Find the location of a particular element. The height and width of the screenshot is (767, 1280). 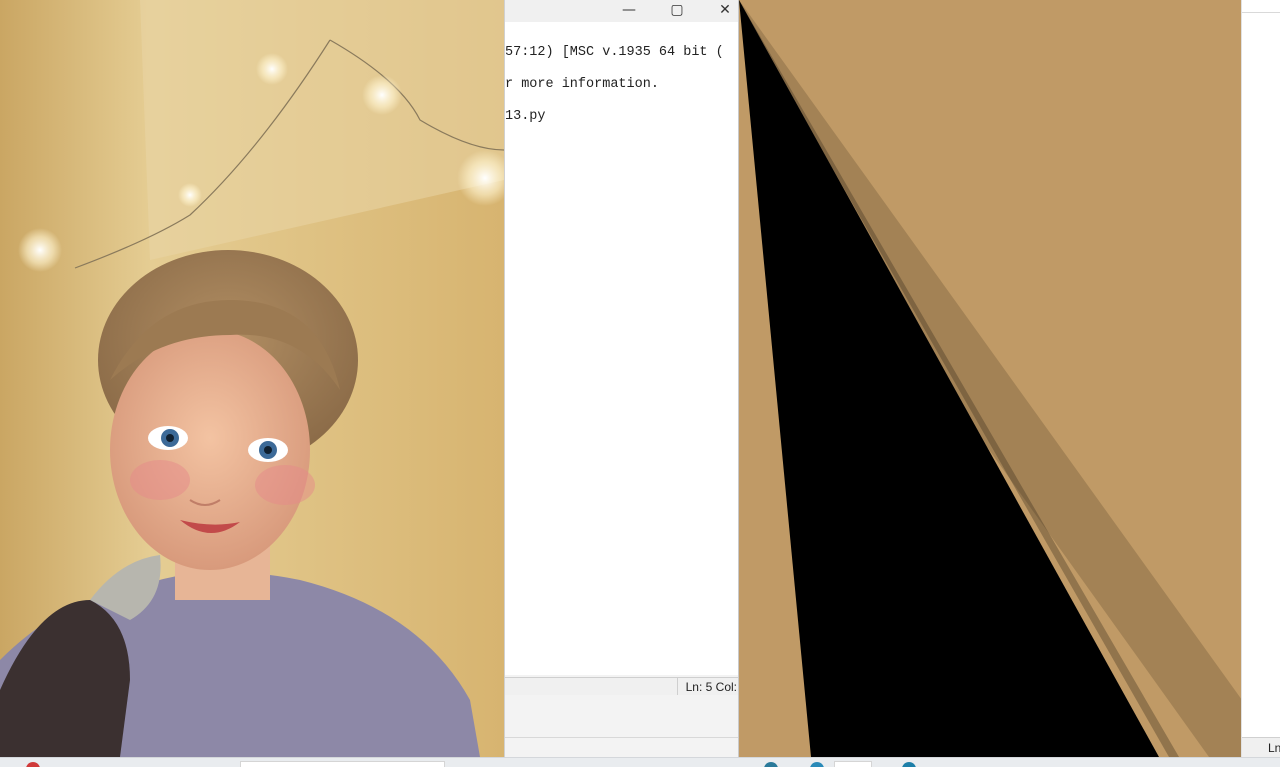

status-label: Ln is located at coordinates (1274, 748).